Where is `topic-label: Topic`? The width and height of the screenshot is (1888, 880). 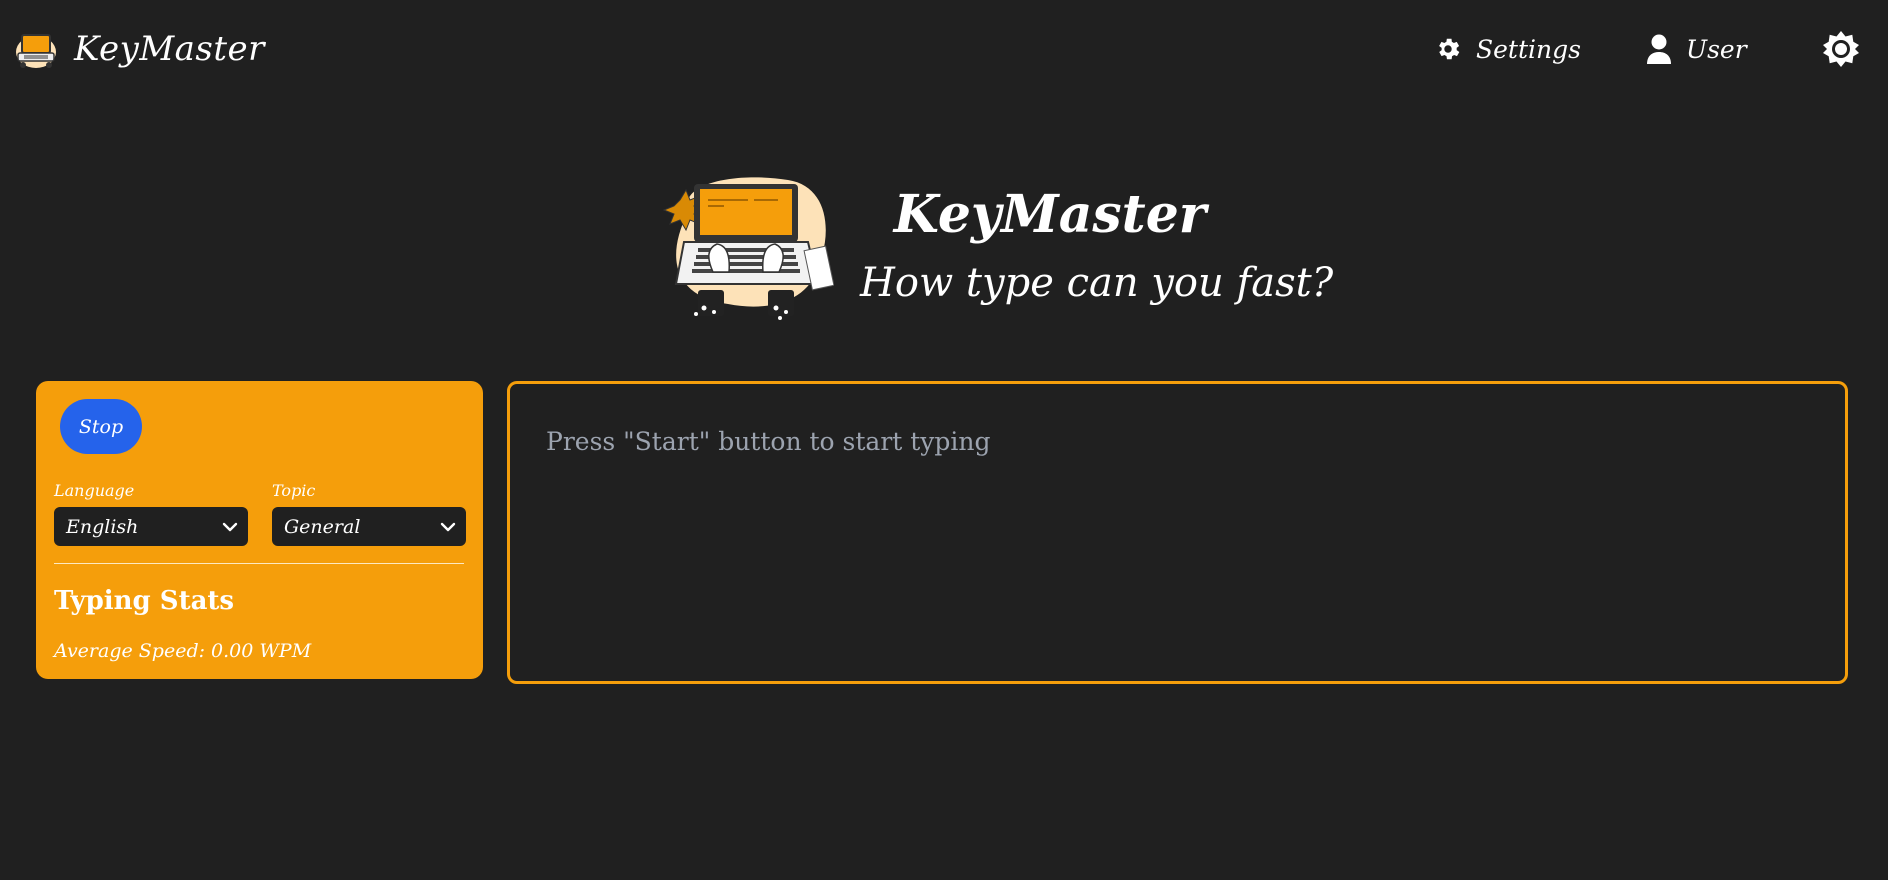 topic-label: Topic is located at coordinates (294, 490).